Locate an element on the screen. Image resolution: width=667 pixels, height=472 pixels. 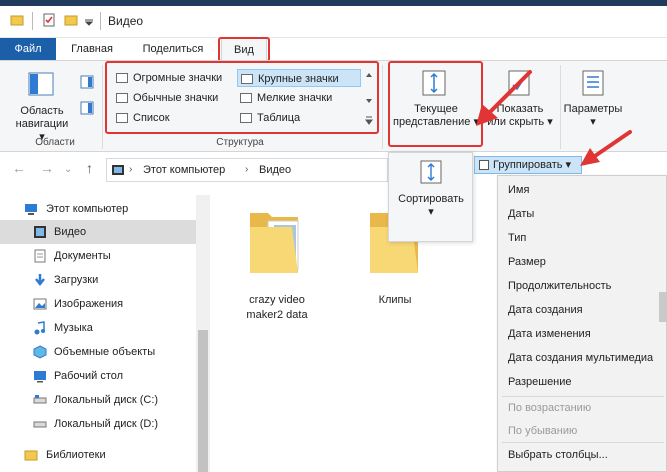
nav-item-local-disk-c-label: Локальный диск (C:) is located at coordinates (106, 400).